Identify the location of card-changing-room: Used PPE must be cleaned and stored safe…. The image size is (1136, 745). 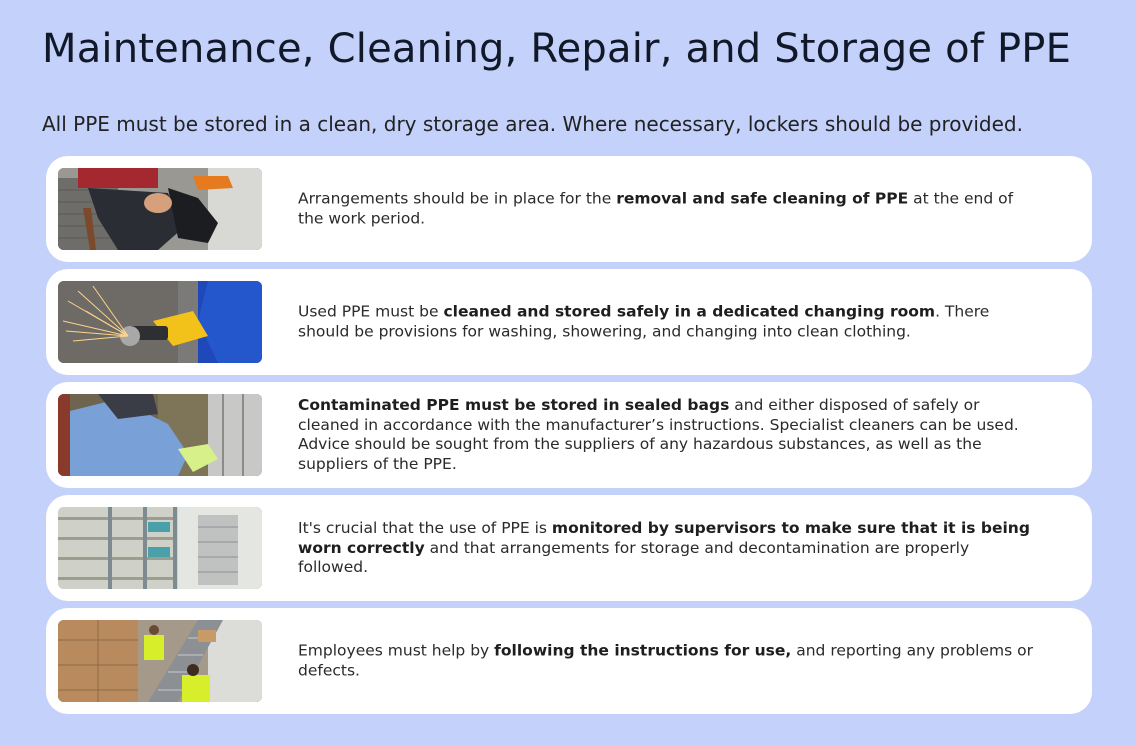
(569, 322).